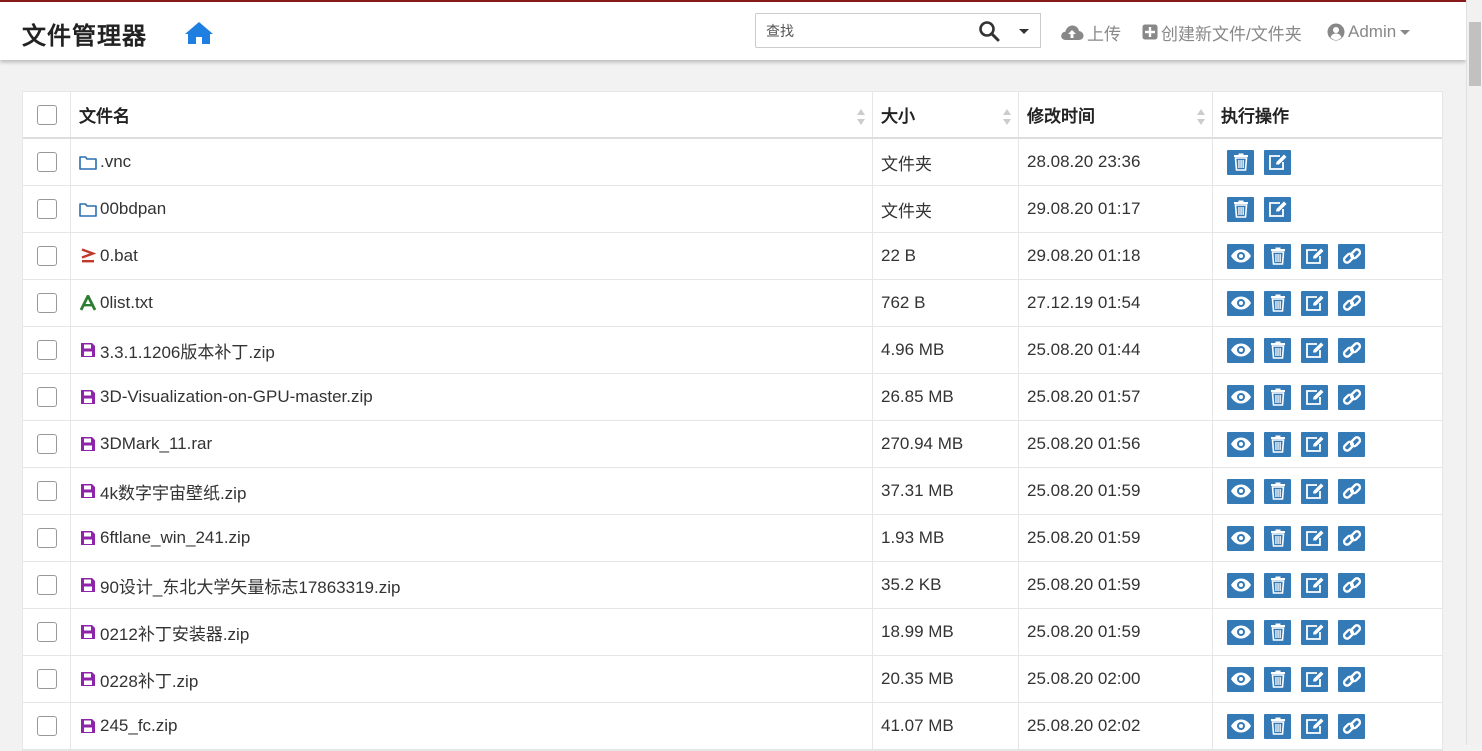 The width and height of the screenshot is (1482, 751). What do you see at coordinates (1222, 32) in the screenshot?
I see `create-new-button: 创建新文件/文件夹` at bounding box center [1222, 32].